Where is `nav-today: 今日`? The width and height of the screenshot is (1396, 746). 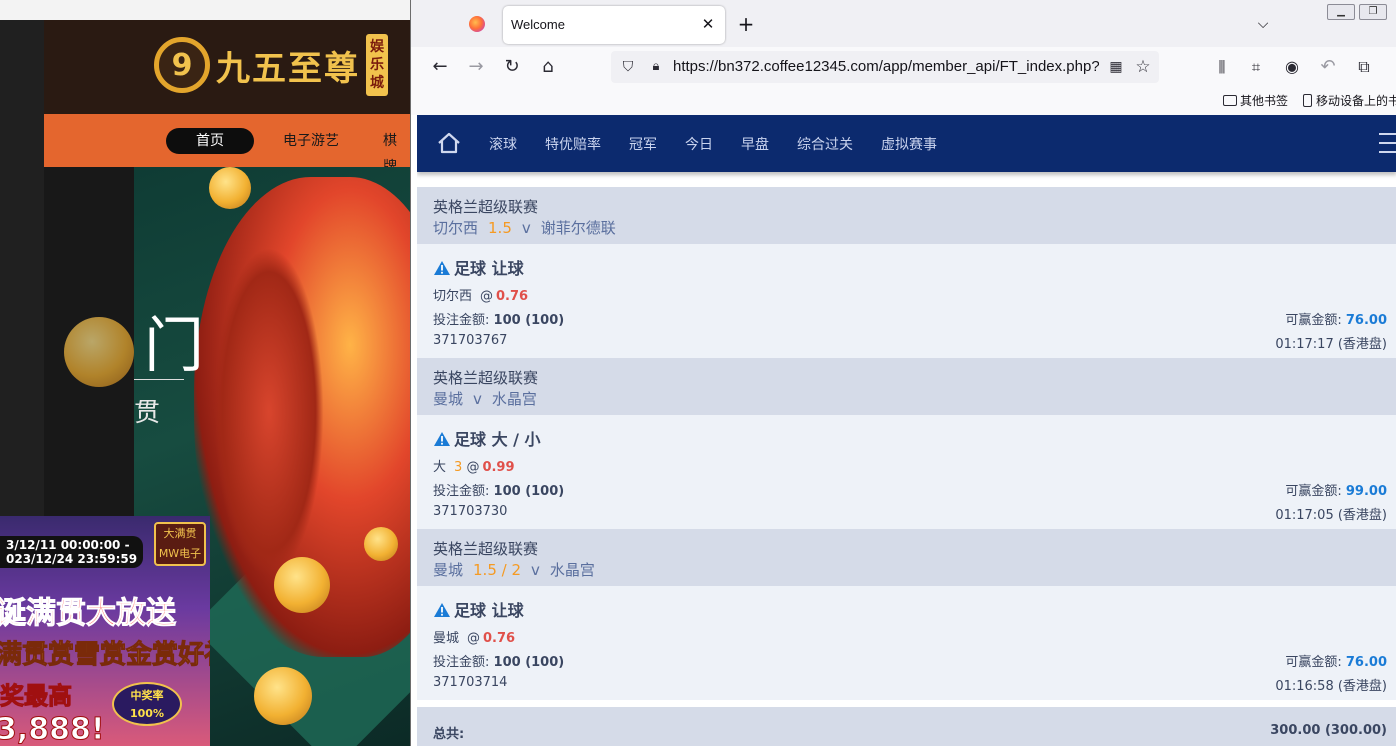
nav-today: 今日 is located at coordinates (699, 144).